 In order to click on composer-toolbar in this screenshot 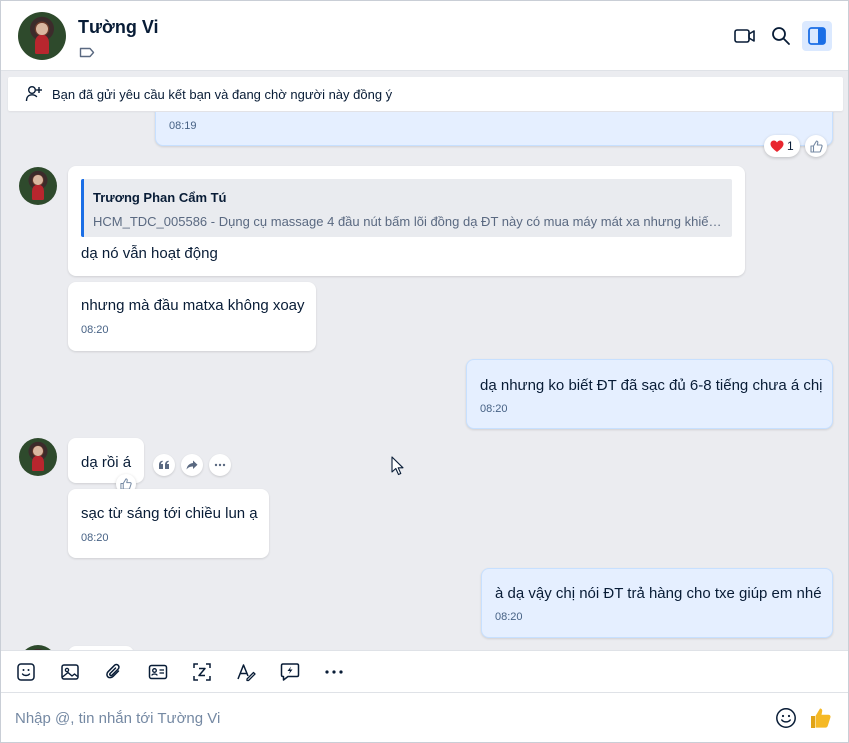, I will do `click(424, 671)`.